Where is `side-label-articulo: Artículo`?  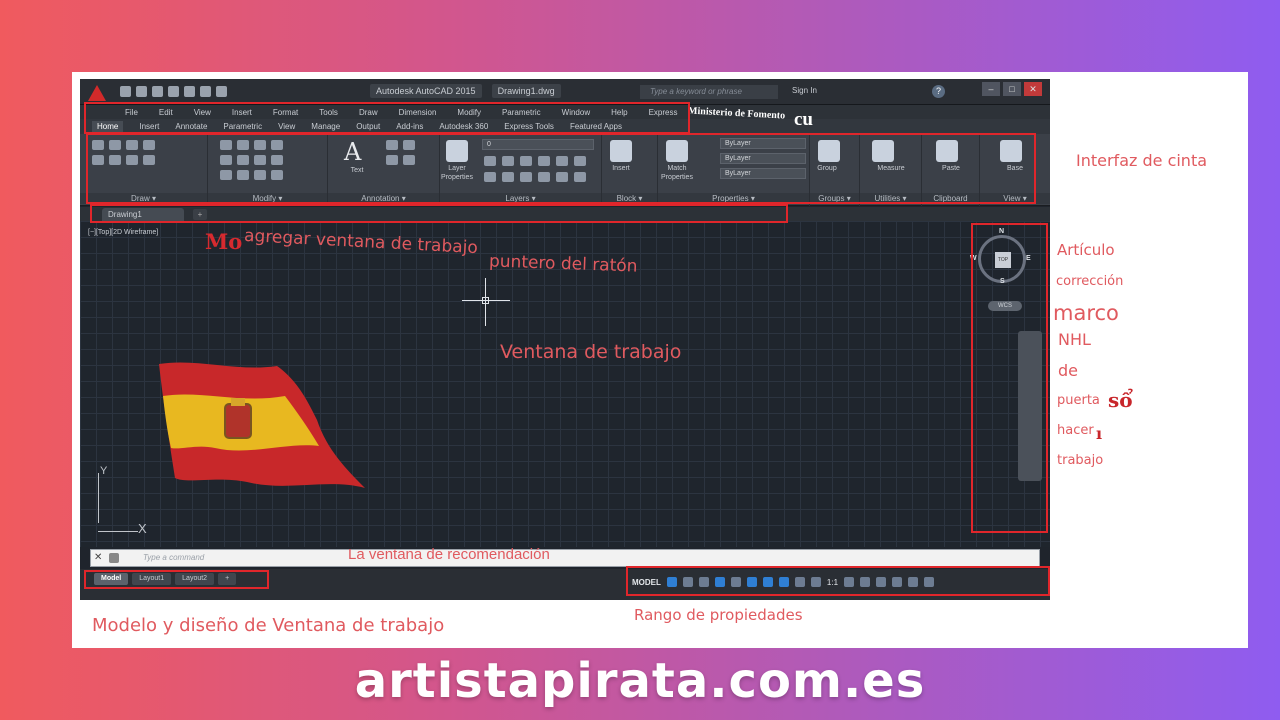 side-label-articulo: Artículo is located at coordinates (1086, 250).